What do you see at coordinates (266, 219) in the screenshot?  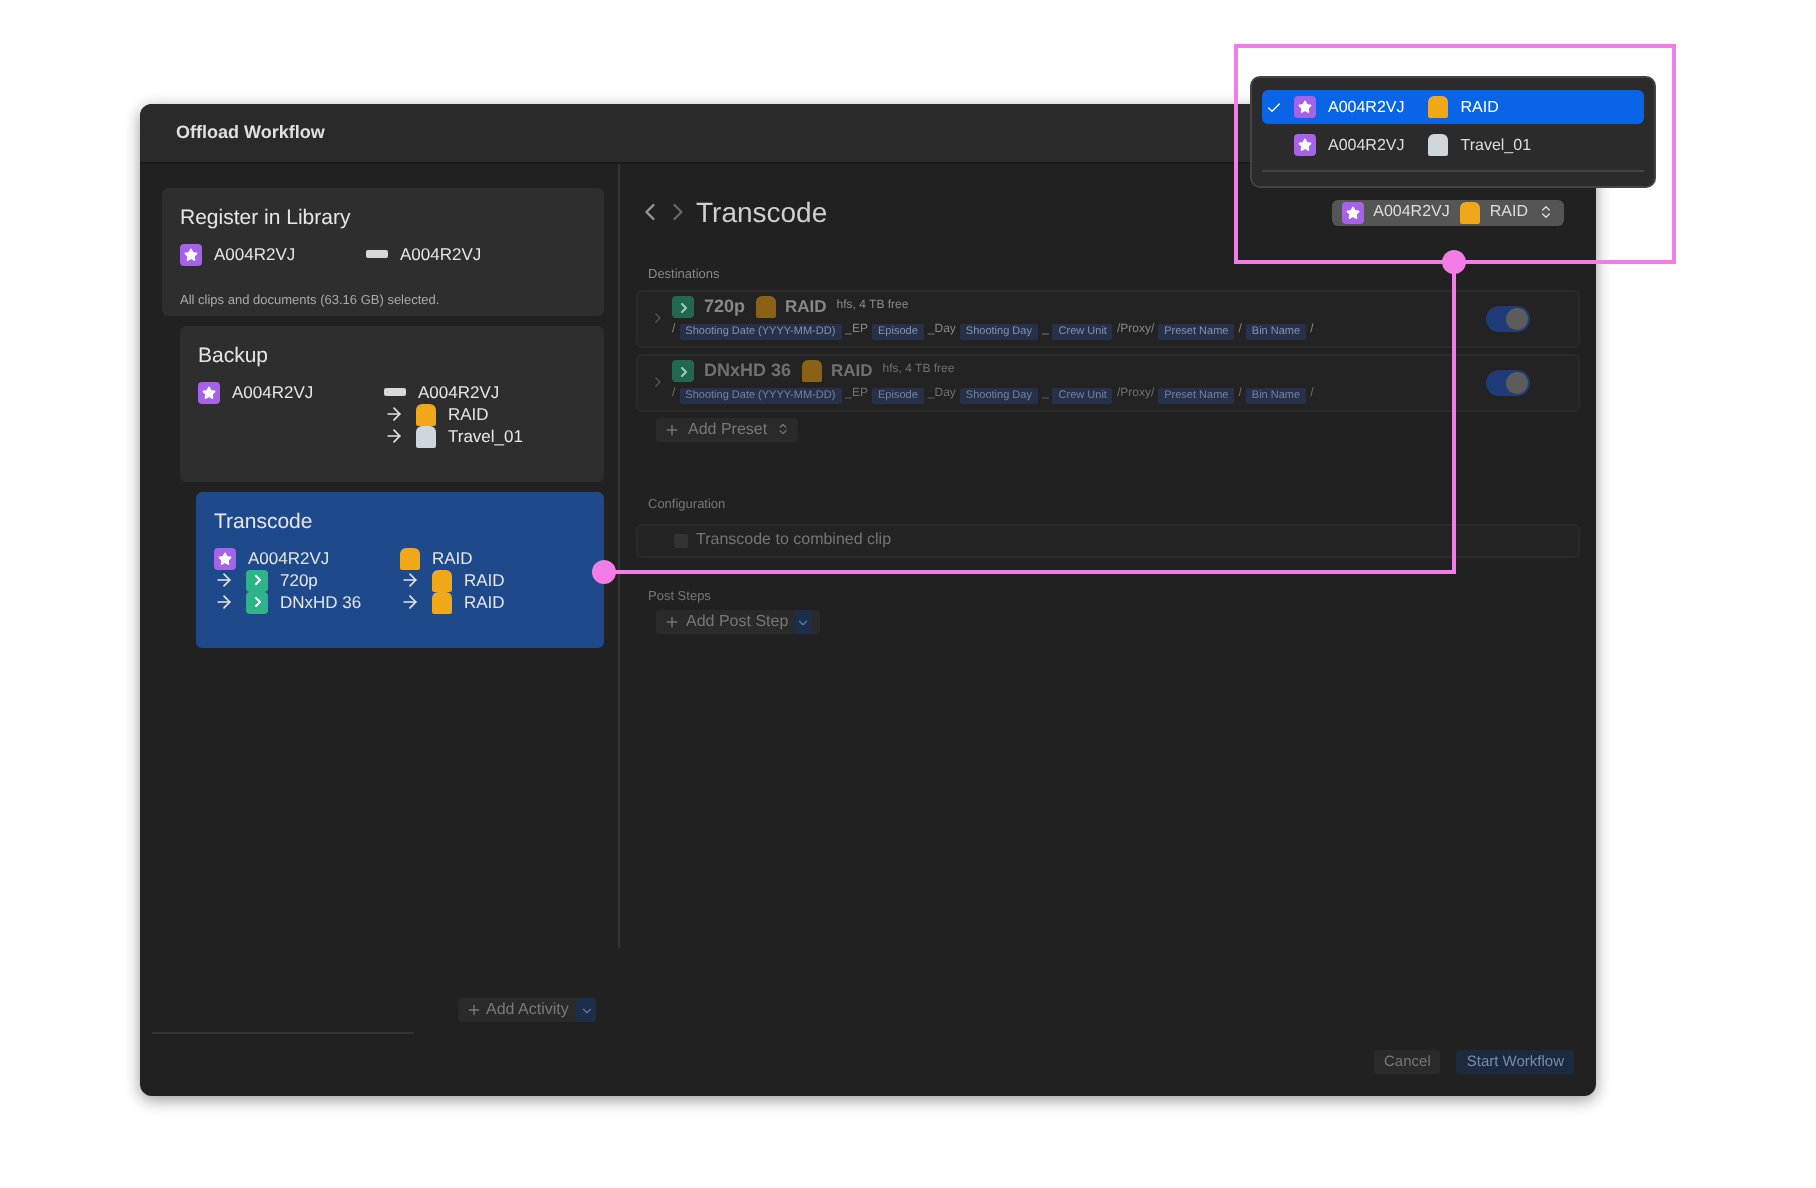 I see `activity-title: Register in Library` at bounding box center [266, 219].